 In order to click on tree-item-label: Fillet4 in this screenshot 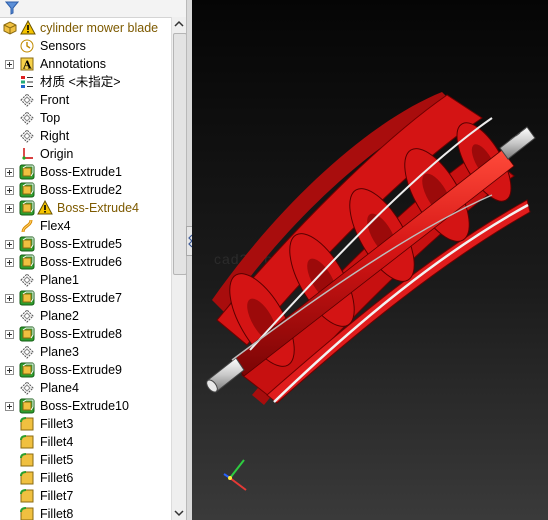, I will do `click(57, 442)`.